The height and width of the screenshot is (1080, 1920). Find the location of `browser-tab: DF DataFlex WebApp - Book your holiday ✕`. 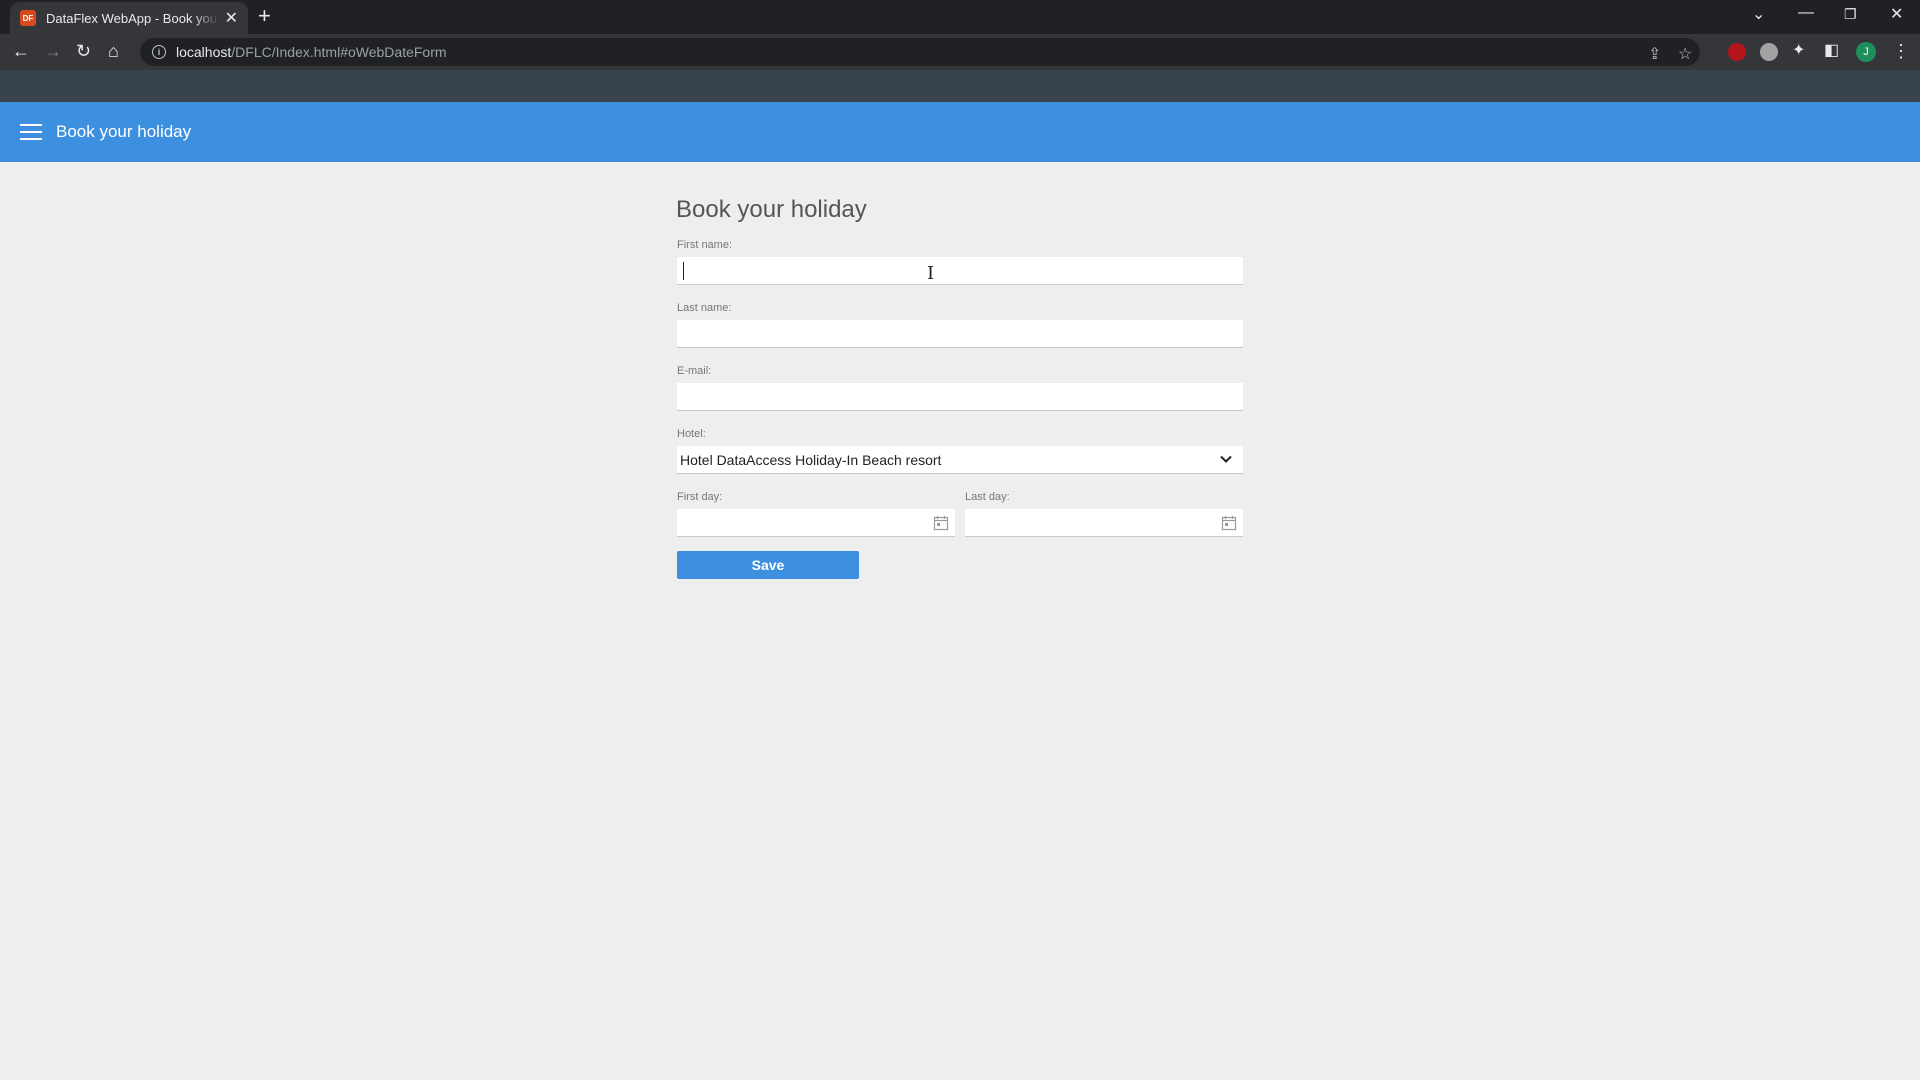

browser-tab: DF DataFlex WebApp - Book your holiday ✕ is located at coordinates (129, 18).